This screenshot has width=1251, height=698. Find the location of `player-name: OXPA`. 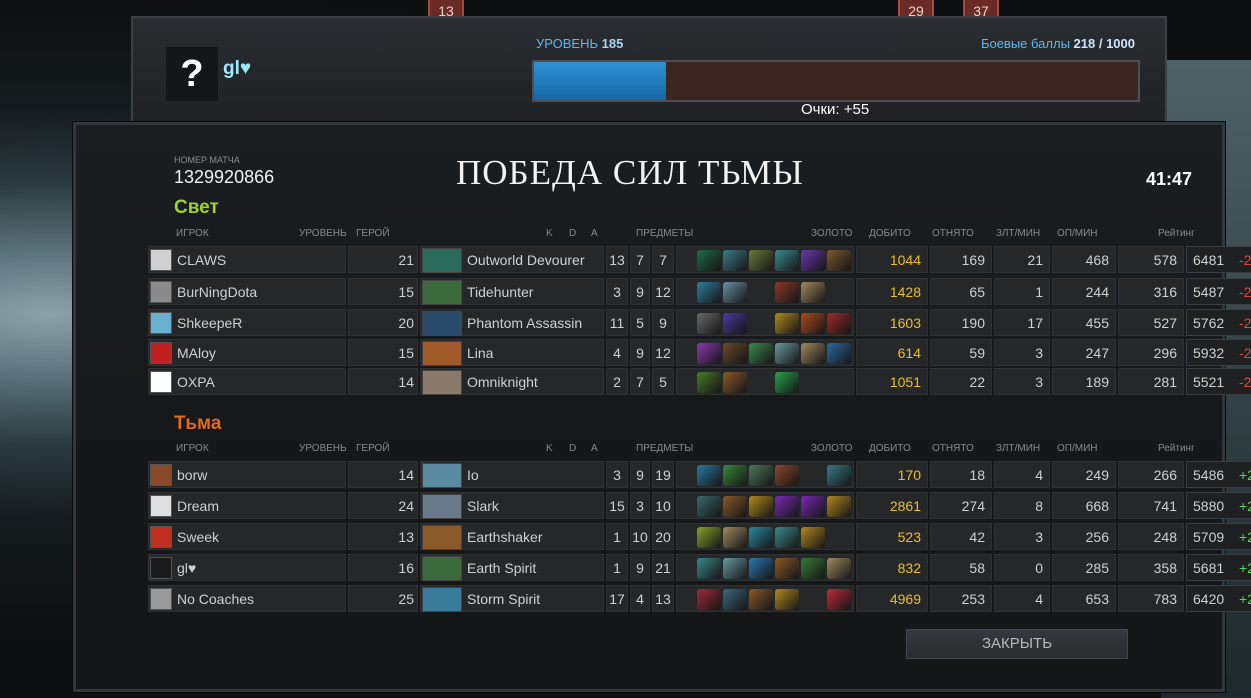

player-name: OXPA is located at coordinates (196, 382).